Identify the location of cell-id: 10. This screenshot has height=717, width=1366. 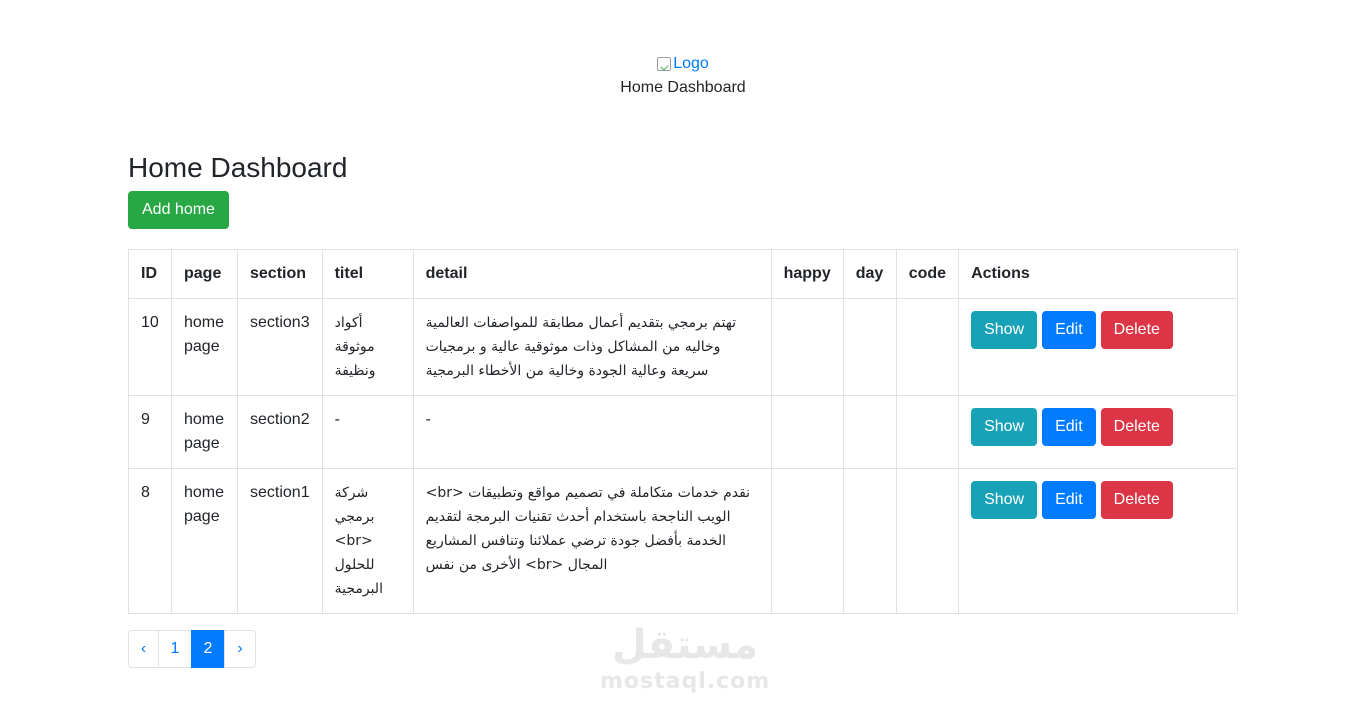
(150, 347).